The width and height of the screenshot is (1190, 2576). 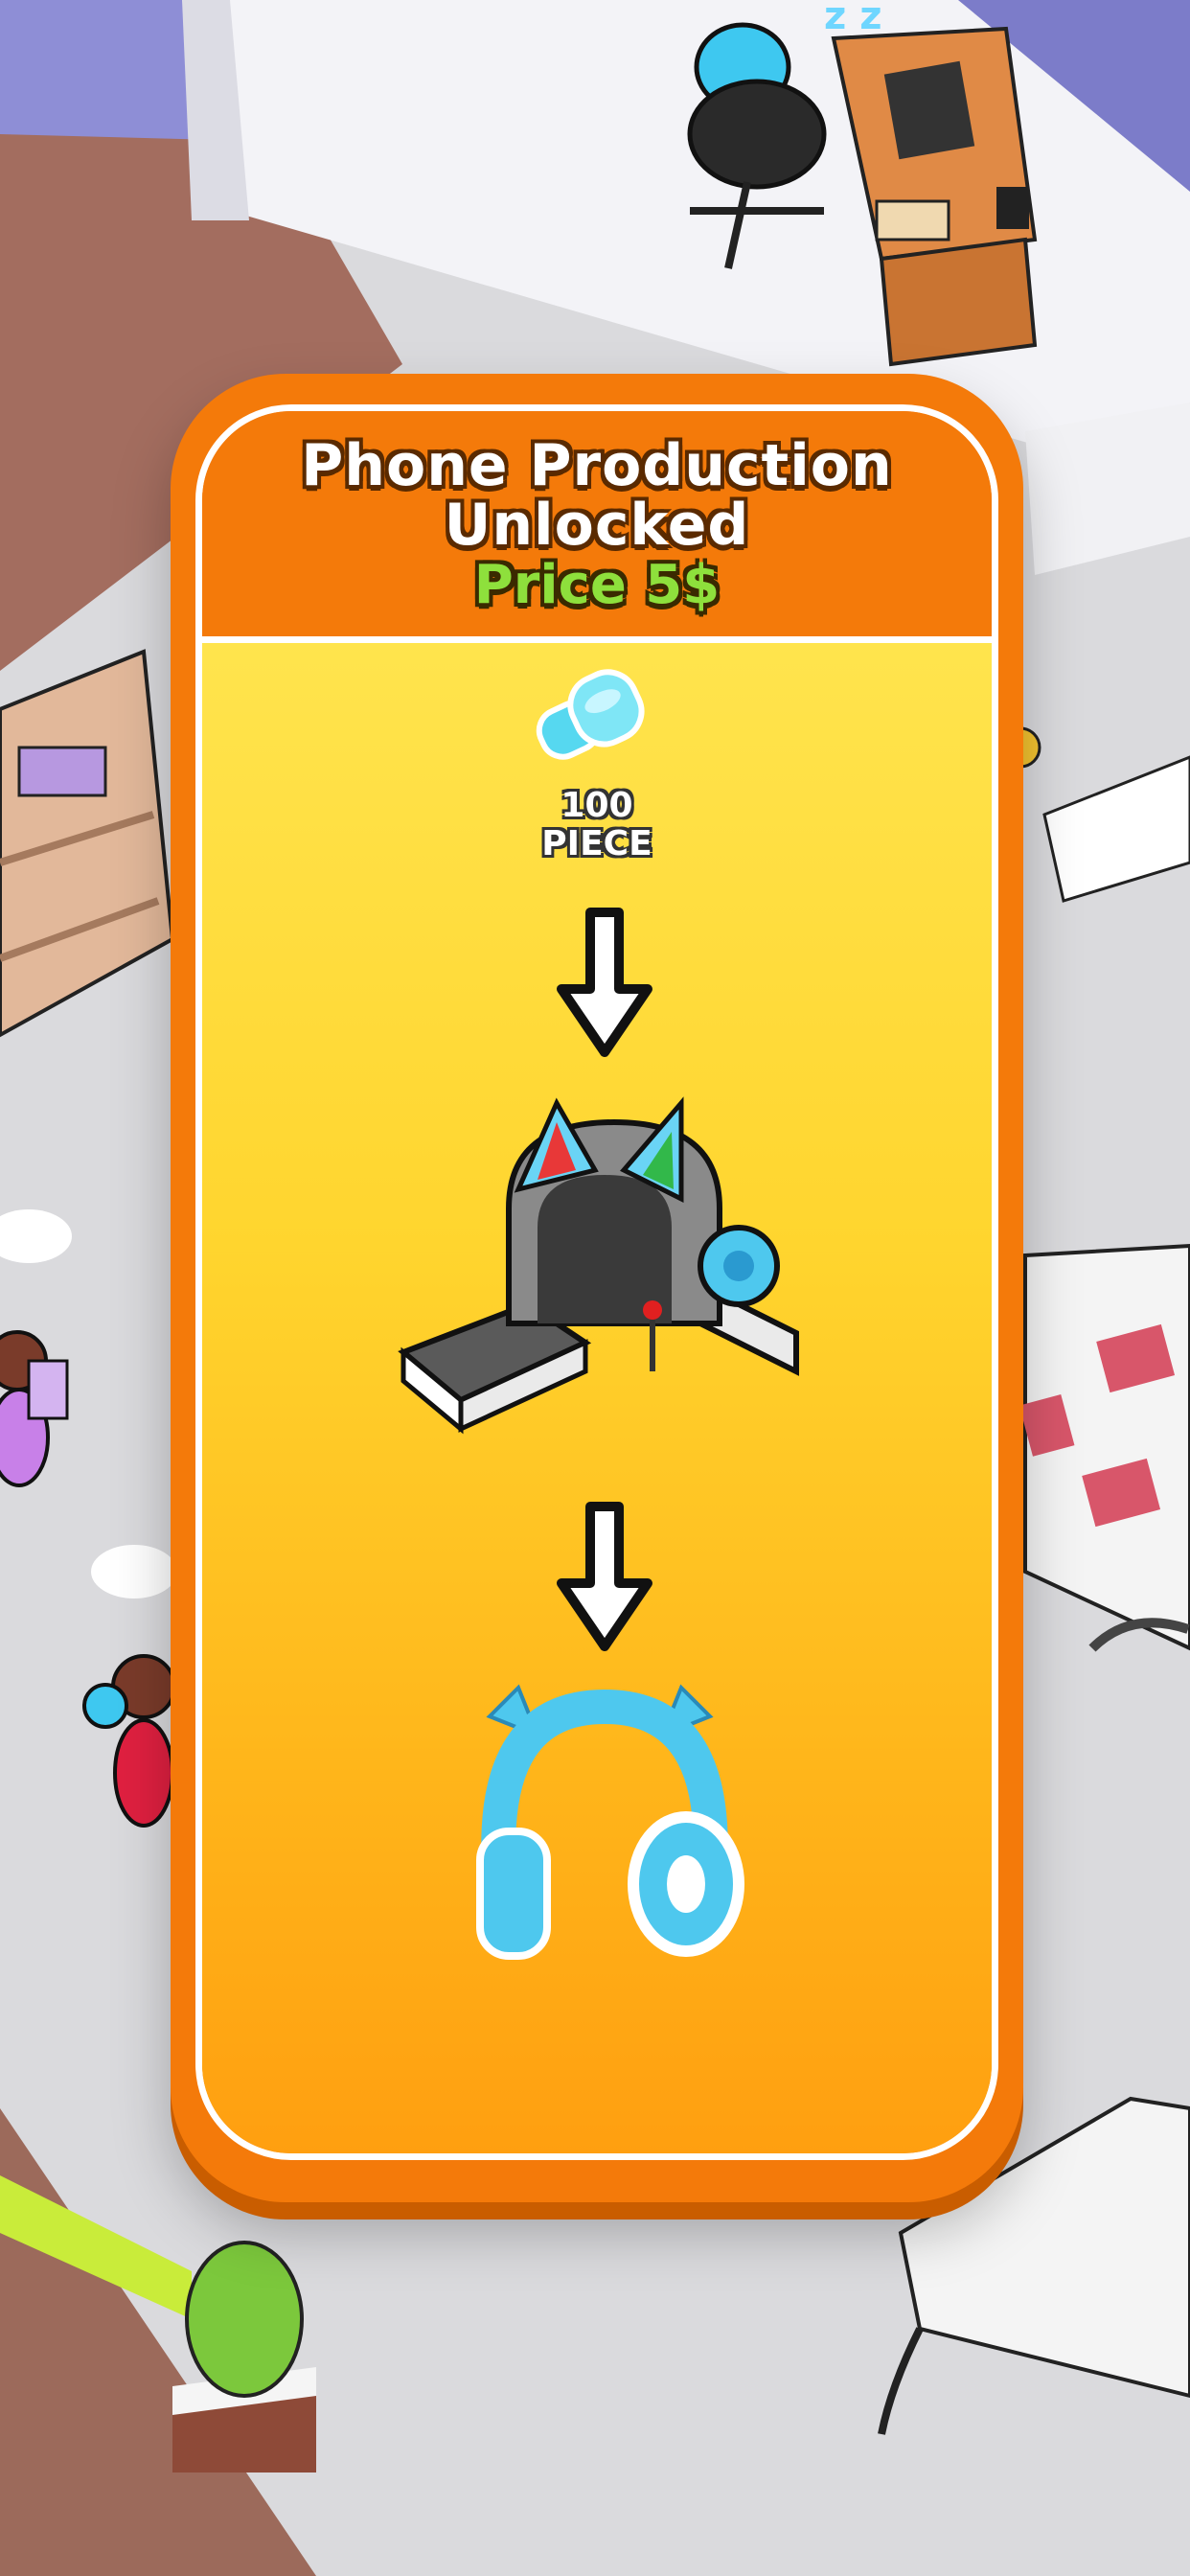 I want to click on dialog-title-line2: Unlocked, so click(x=597, y=525).